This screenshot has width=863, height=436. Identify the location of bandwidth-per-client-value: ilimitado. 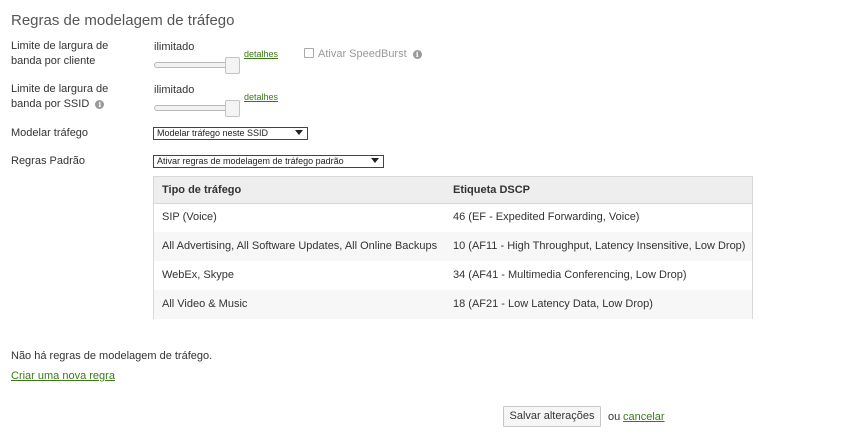
(174, 47).